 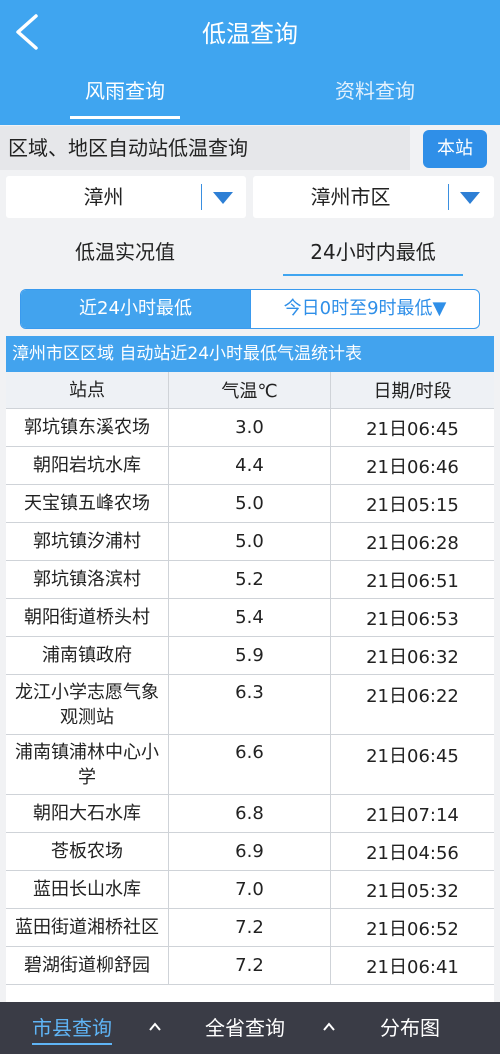 What do you see at coordinates (87, 889) in the screenshot?
I see `station-name-cell: 蓝田长山水库` at bounding box center [87, 889].